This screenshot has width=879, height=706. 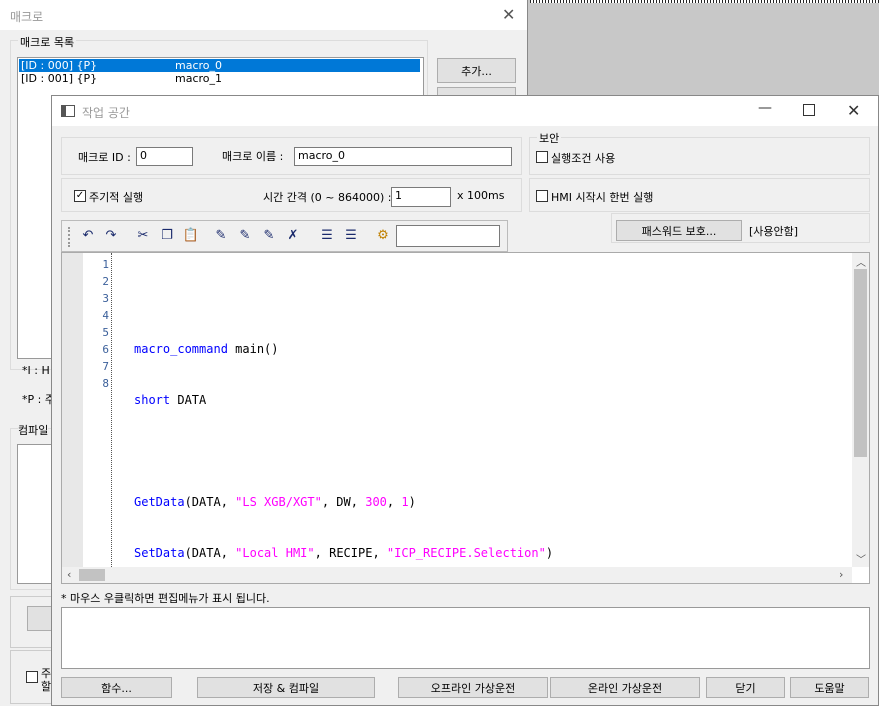 I want to click on offline-sim-button: 오프라인 가상운전, so click(x=473, y=687).